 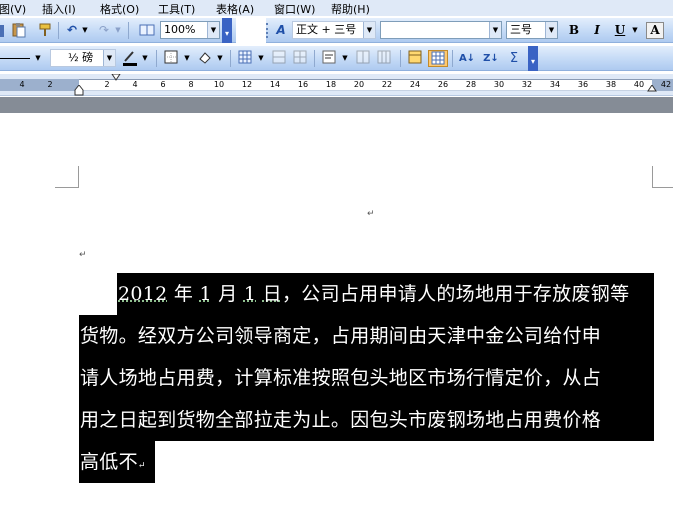 What do you see at coordinates (635, 30) in the screenshot?
I see `underline-dropdown-icon: ▼` at bounding box center [635, 30].